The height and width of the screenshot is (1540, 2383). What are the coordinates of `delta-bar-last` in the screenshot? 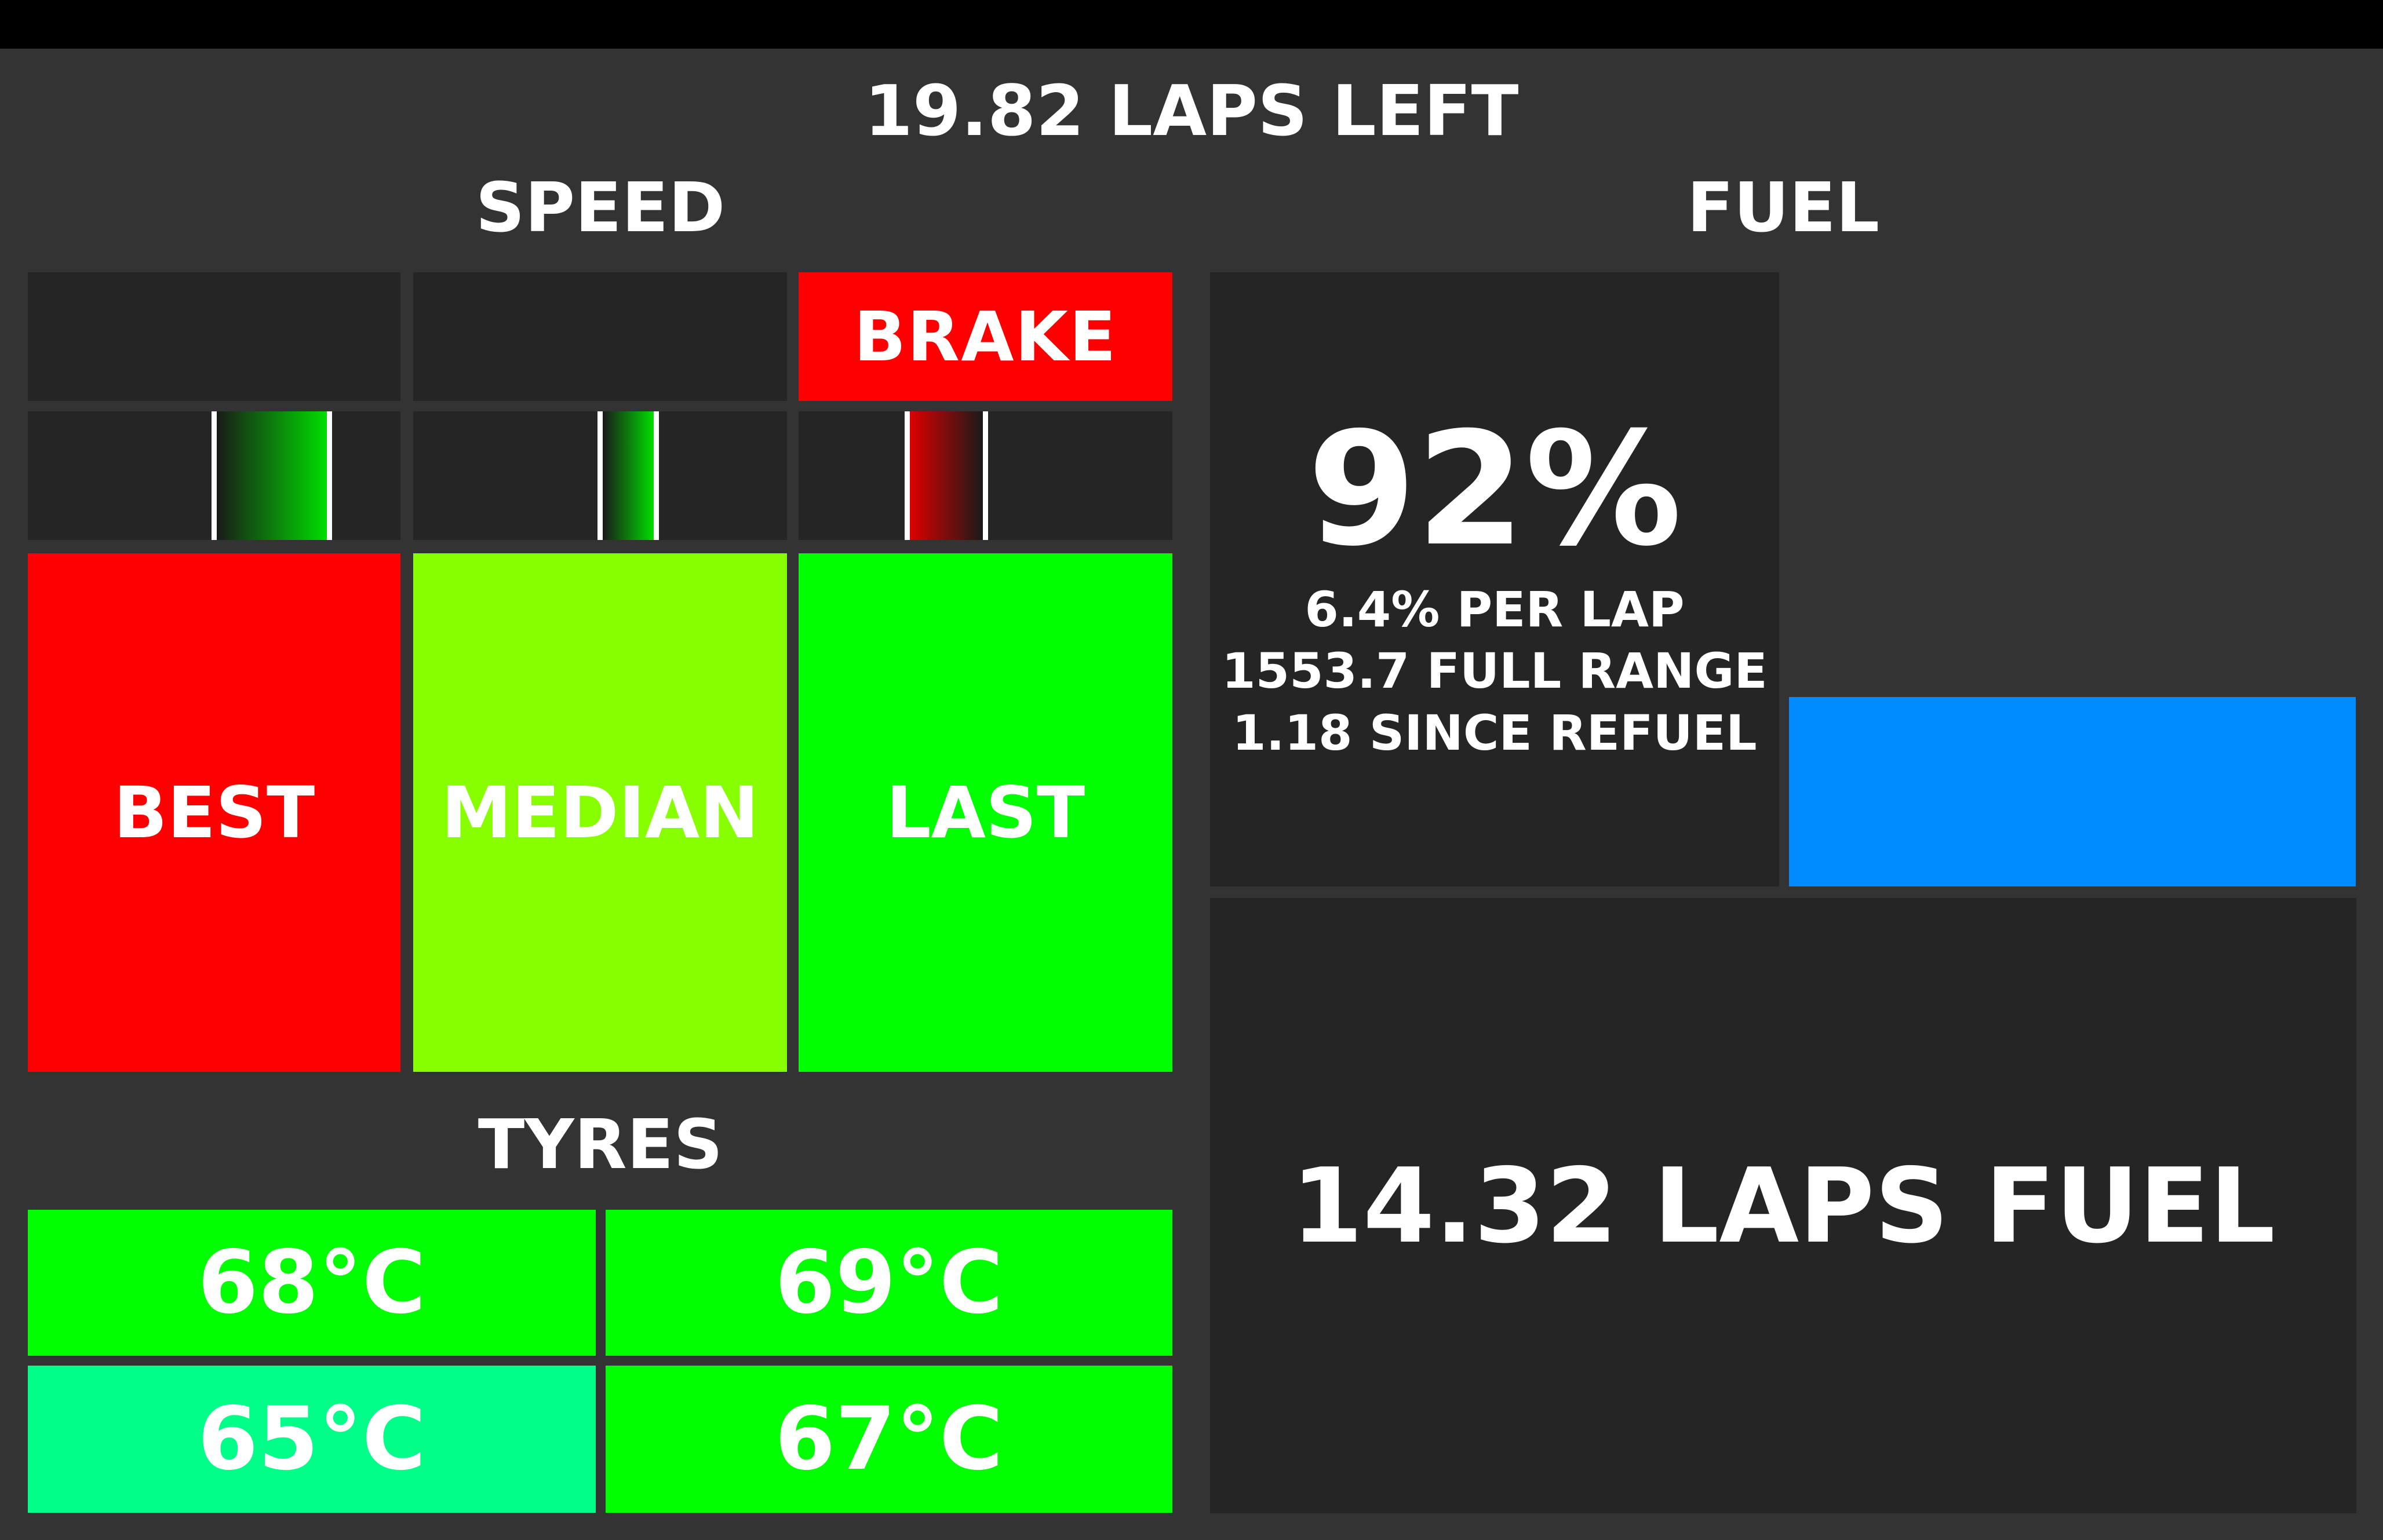 It's located at (986, 475).